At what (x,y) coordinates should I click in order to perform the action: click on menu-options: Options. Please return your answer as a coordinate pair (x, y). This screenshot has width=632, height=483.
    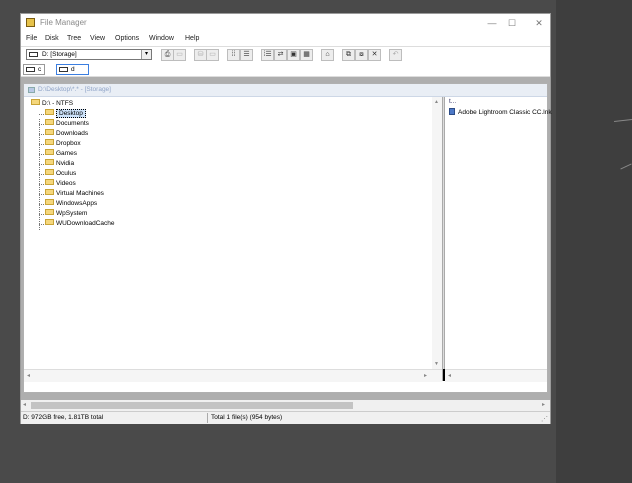
    Looking at the image, I should click on (127, 38).